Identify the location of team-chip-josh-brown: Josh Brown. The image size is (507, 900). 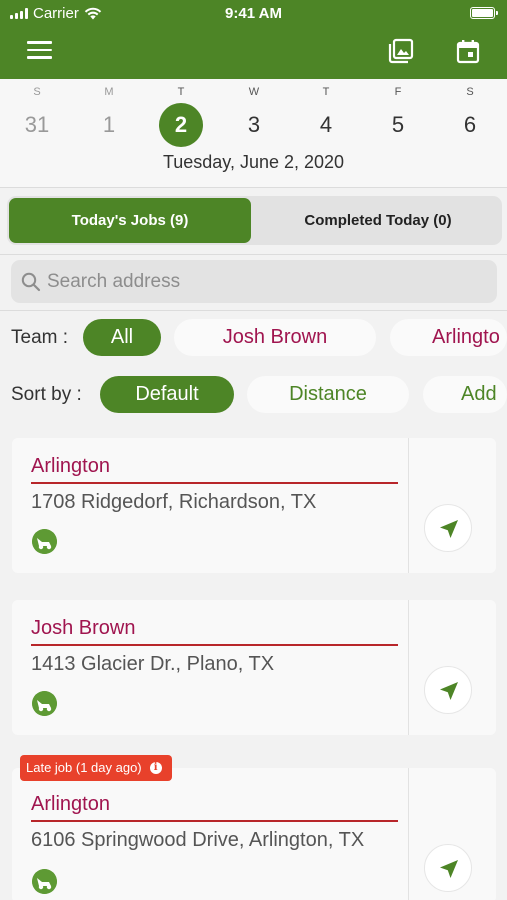
(275, 337).